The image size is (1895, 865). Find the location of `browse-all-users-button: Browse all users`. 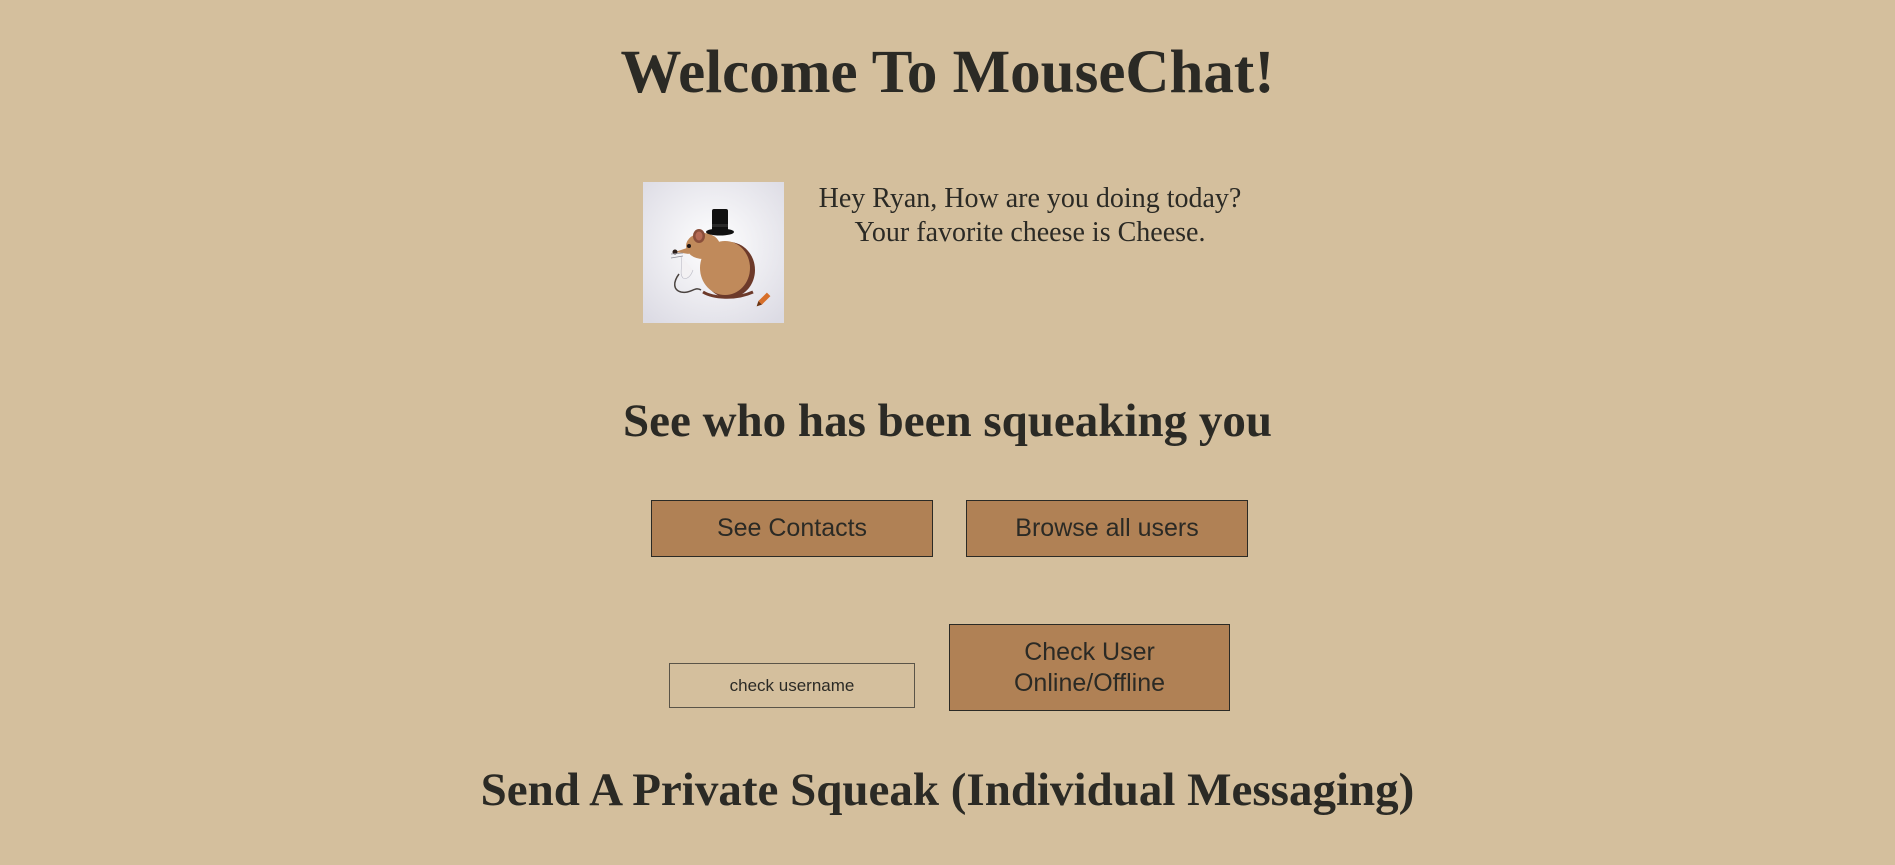

browse-all-users-button: Browse all users is located at coordinates (1107, 528).